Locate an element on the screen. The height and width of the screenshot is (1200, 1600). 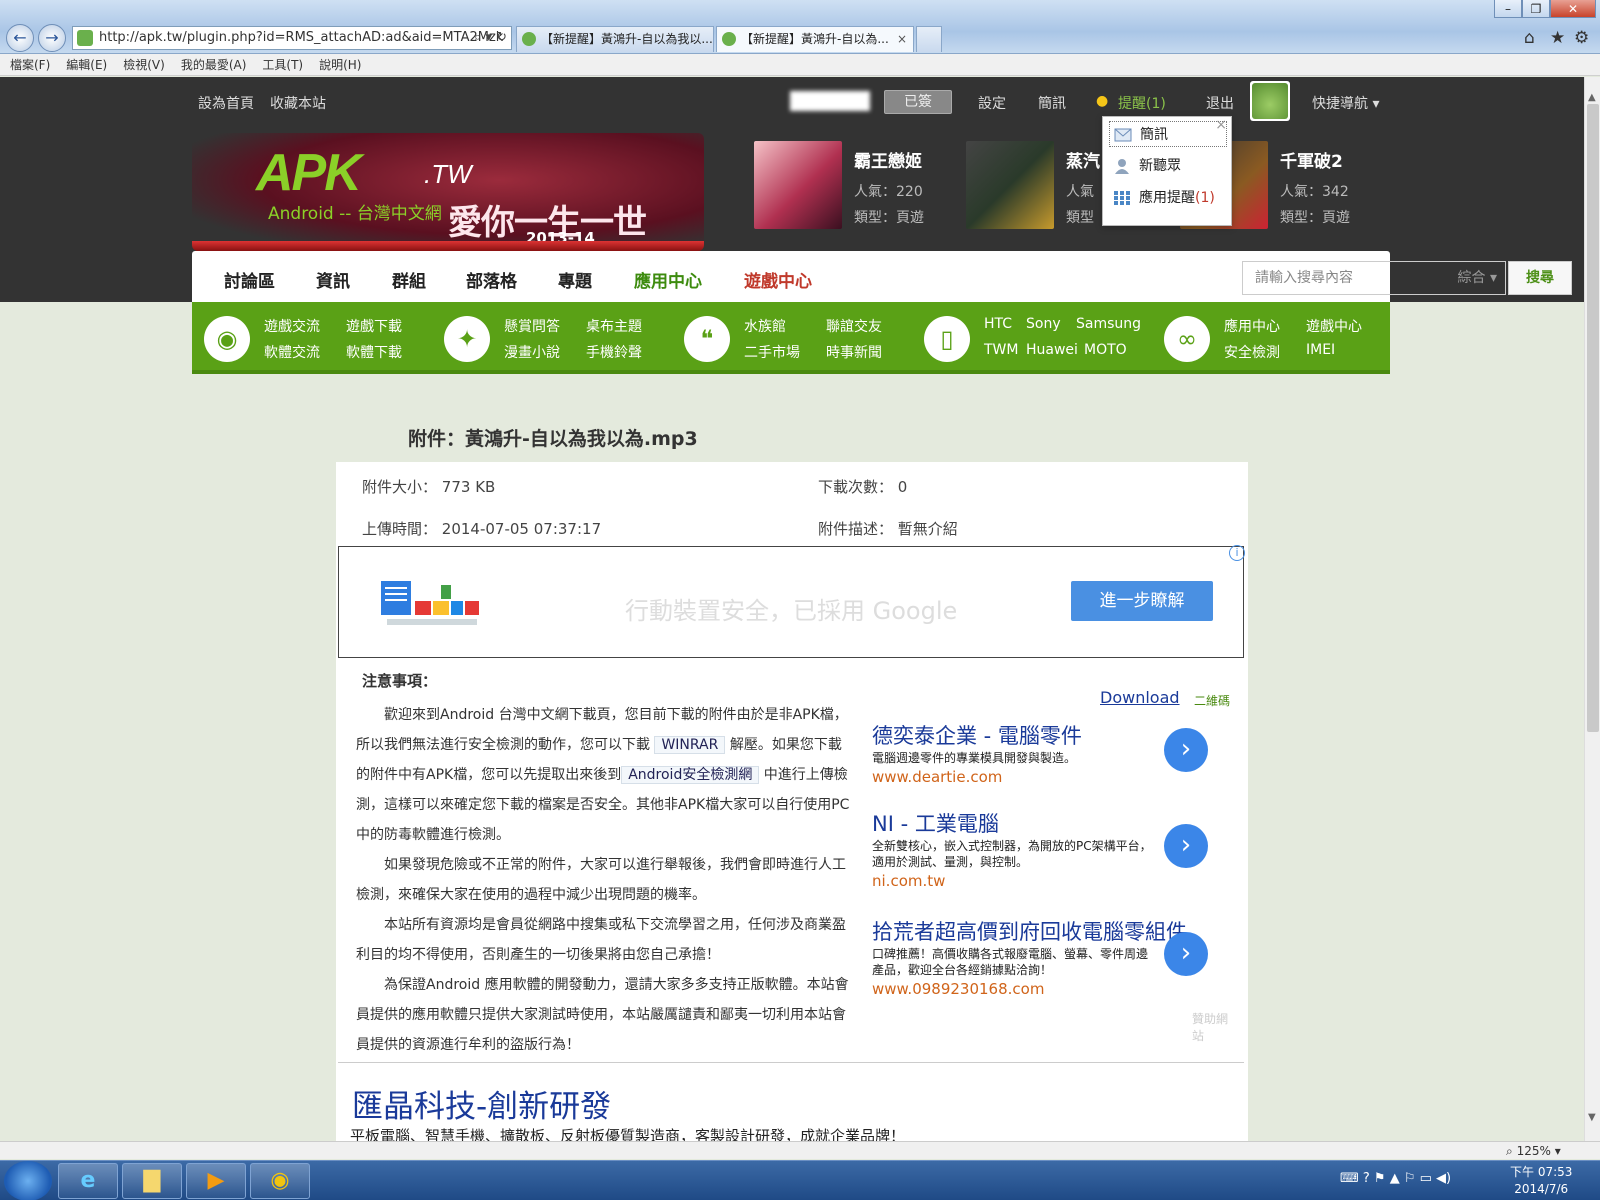
explorer-taskbar-icon: ▇ is located at coordinates (152, 1181).